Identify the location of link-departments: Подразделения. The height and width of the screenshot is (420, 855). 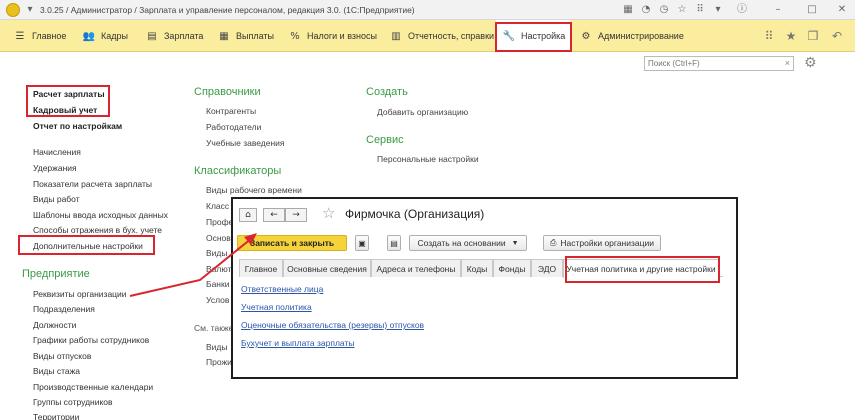
(64, 309).